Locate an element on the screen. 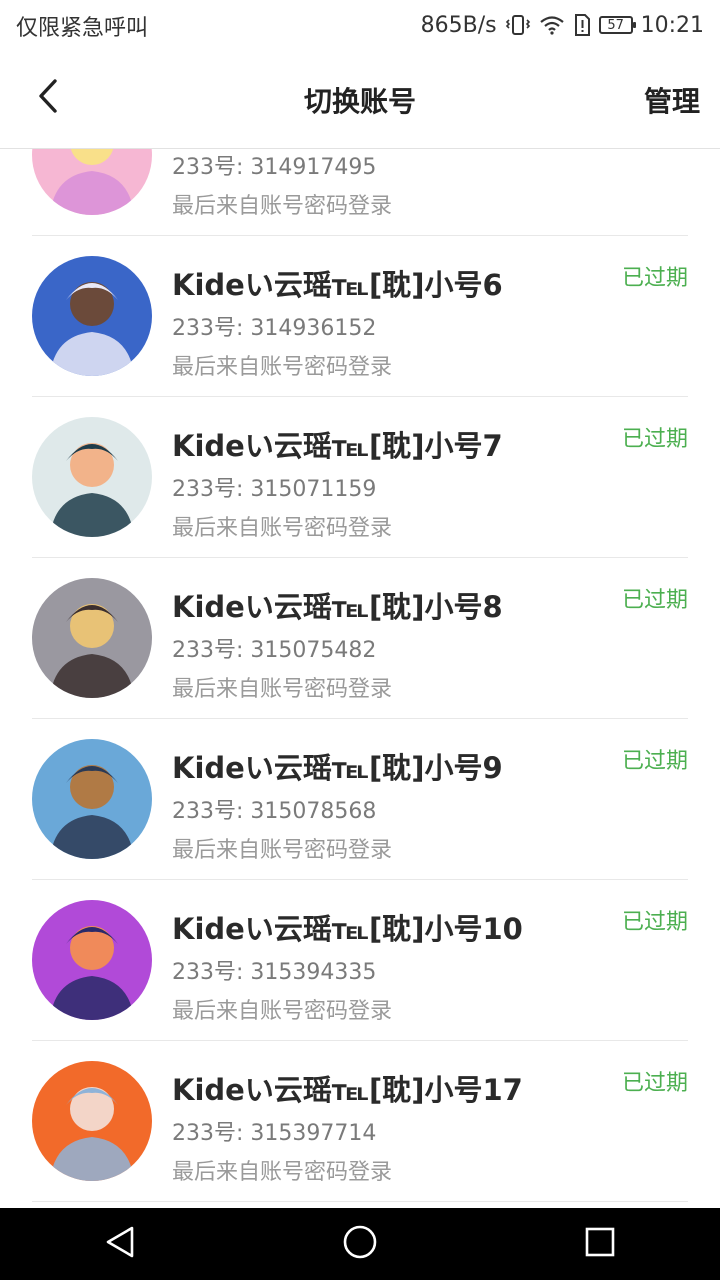 The image size is (720, 1280). account-uid: 233号: 315071159 is located at coordinates (274, 489).